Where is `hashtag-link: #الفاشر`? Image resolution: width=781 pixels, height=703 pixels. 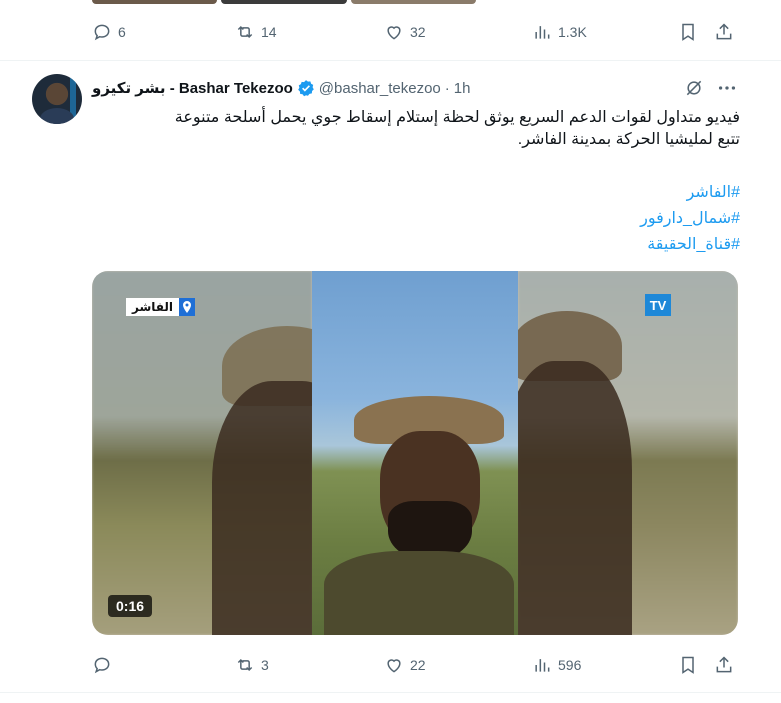
hashtag-link: #الفاشر is located at coordinates (416, 193).